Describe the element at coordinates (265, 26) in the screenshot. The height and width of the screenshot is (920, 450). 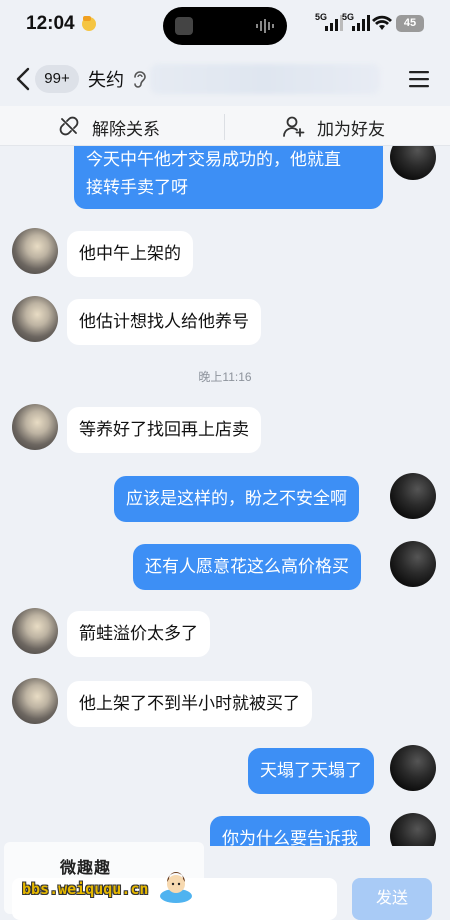
I see `audio-wave-icon` at that location.